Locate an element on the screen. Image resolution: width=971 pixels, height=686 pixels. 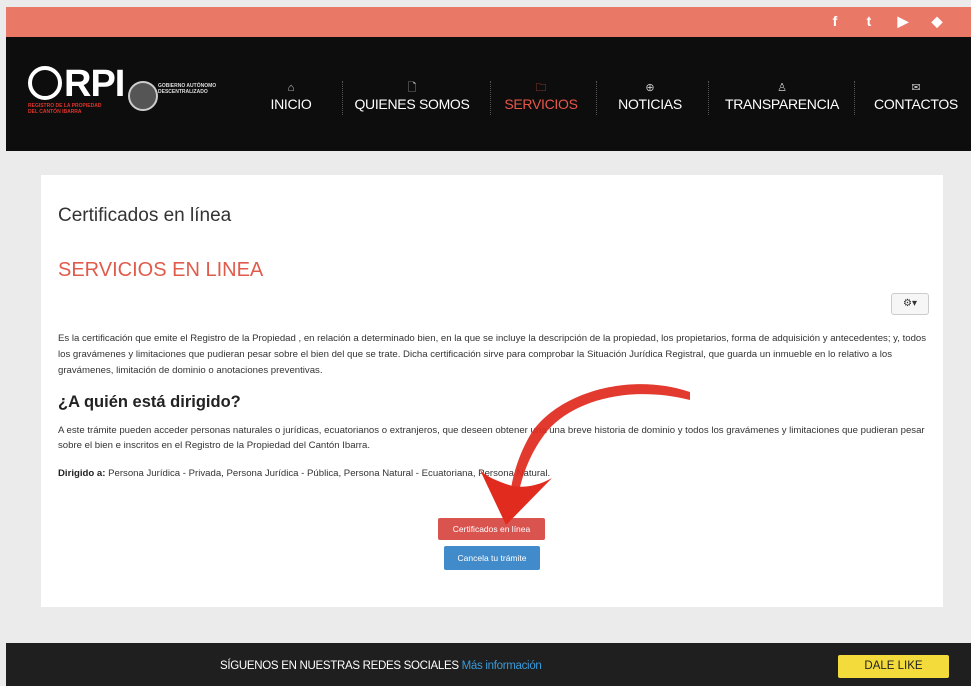
nav-label: TRANSPARENCIA is located at coordinates (782, 104).